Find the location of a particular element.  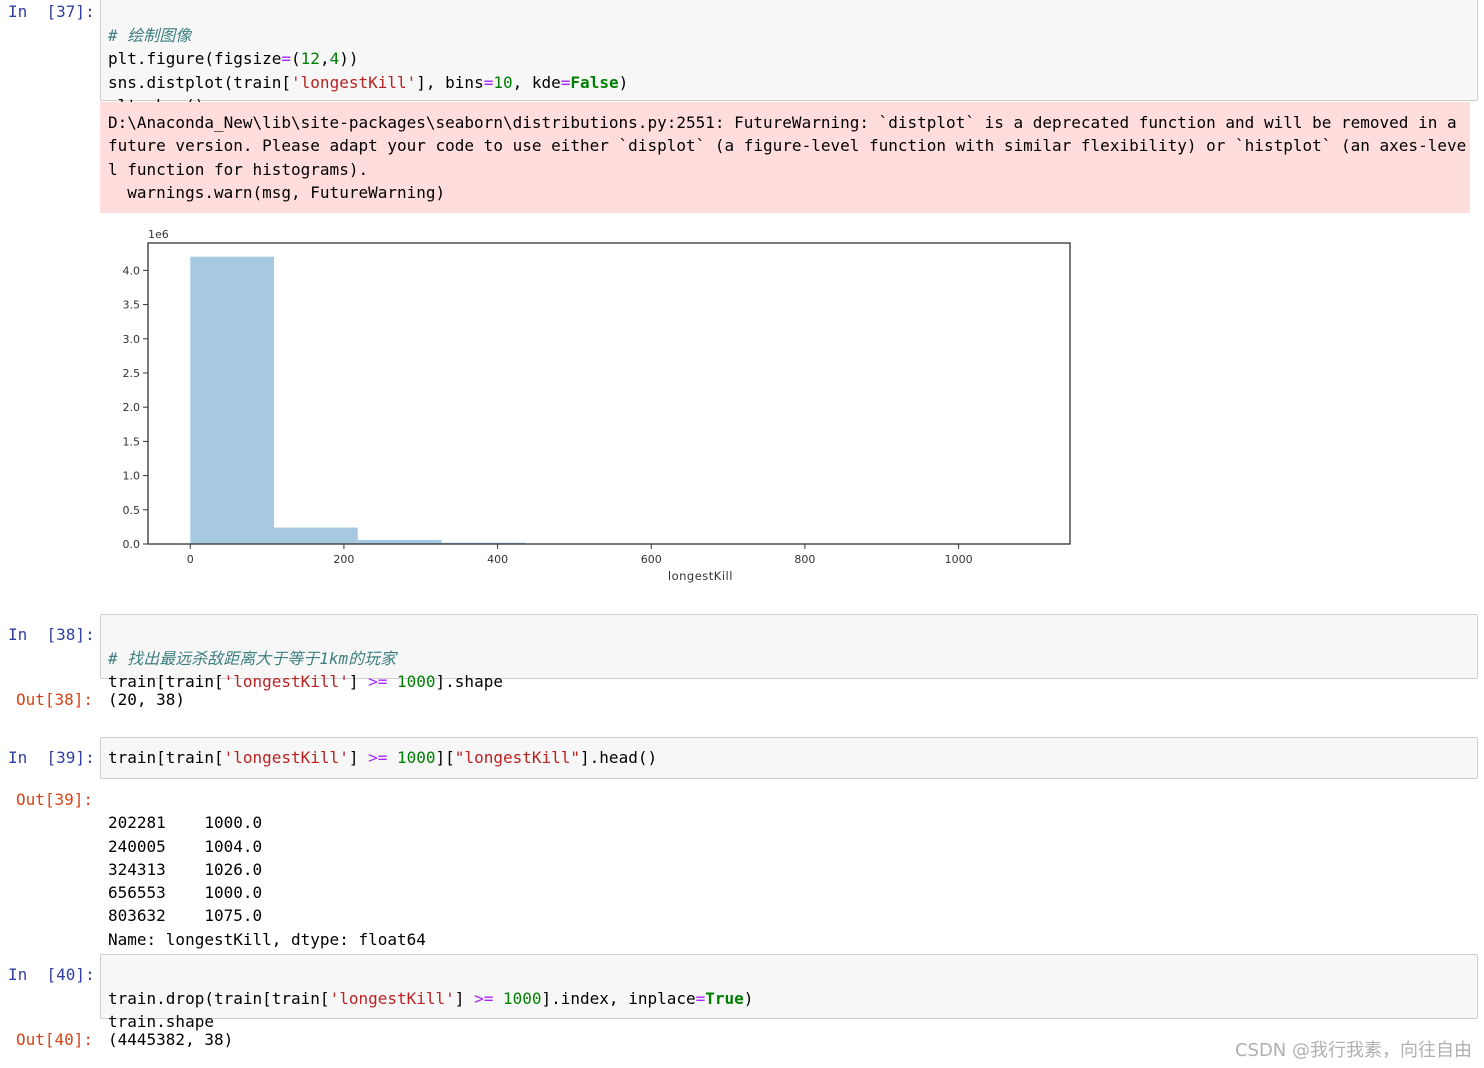

code-line: plt.figure(figsize=(12,4)) is located at coordinates (233, 58).